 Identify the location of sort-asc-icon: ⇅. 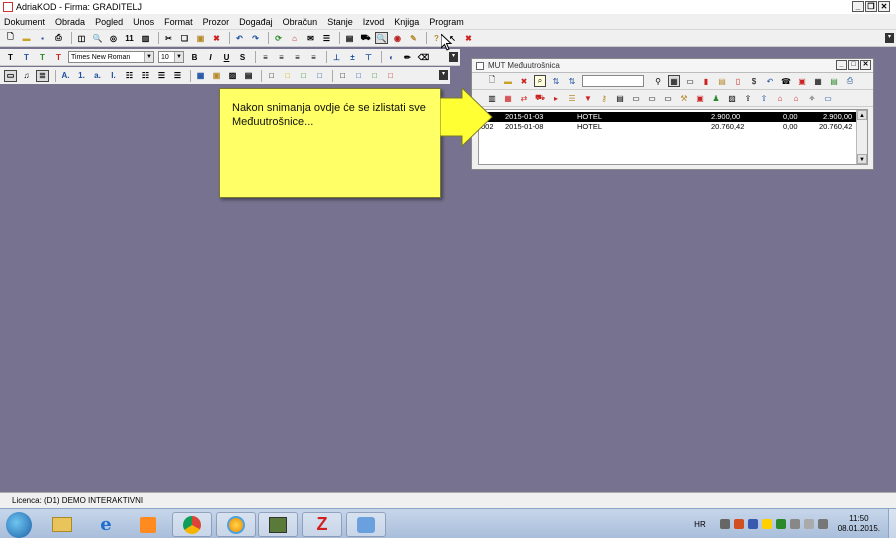
(556, 81).